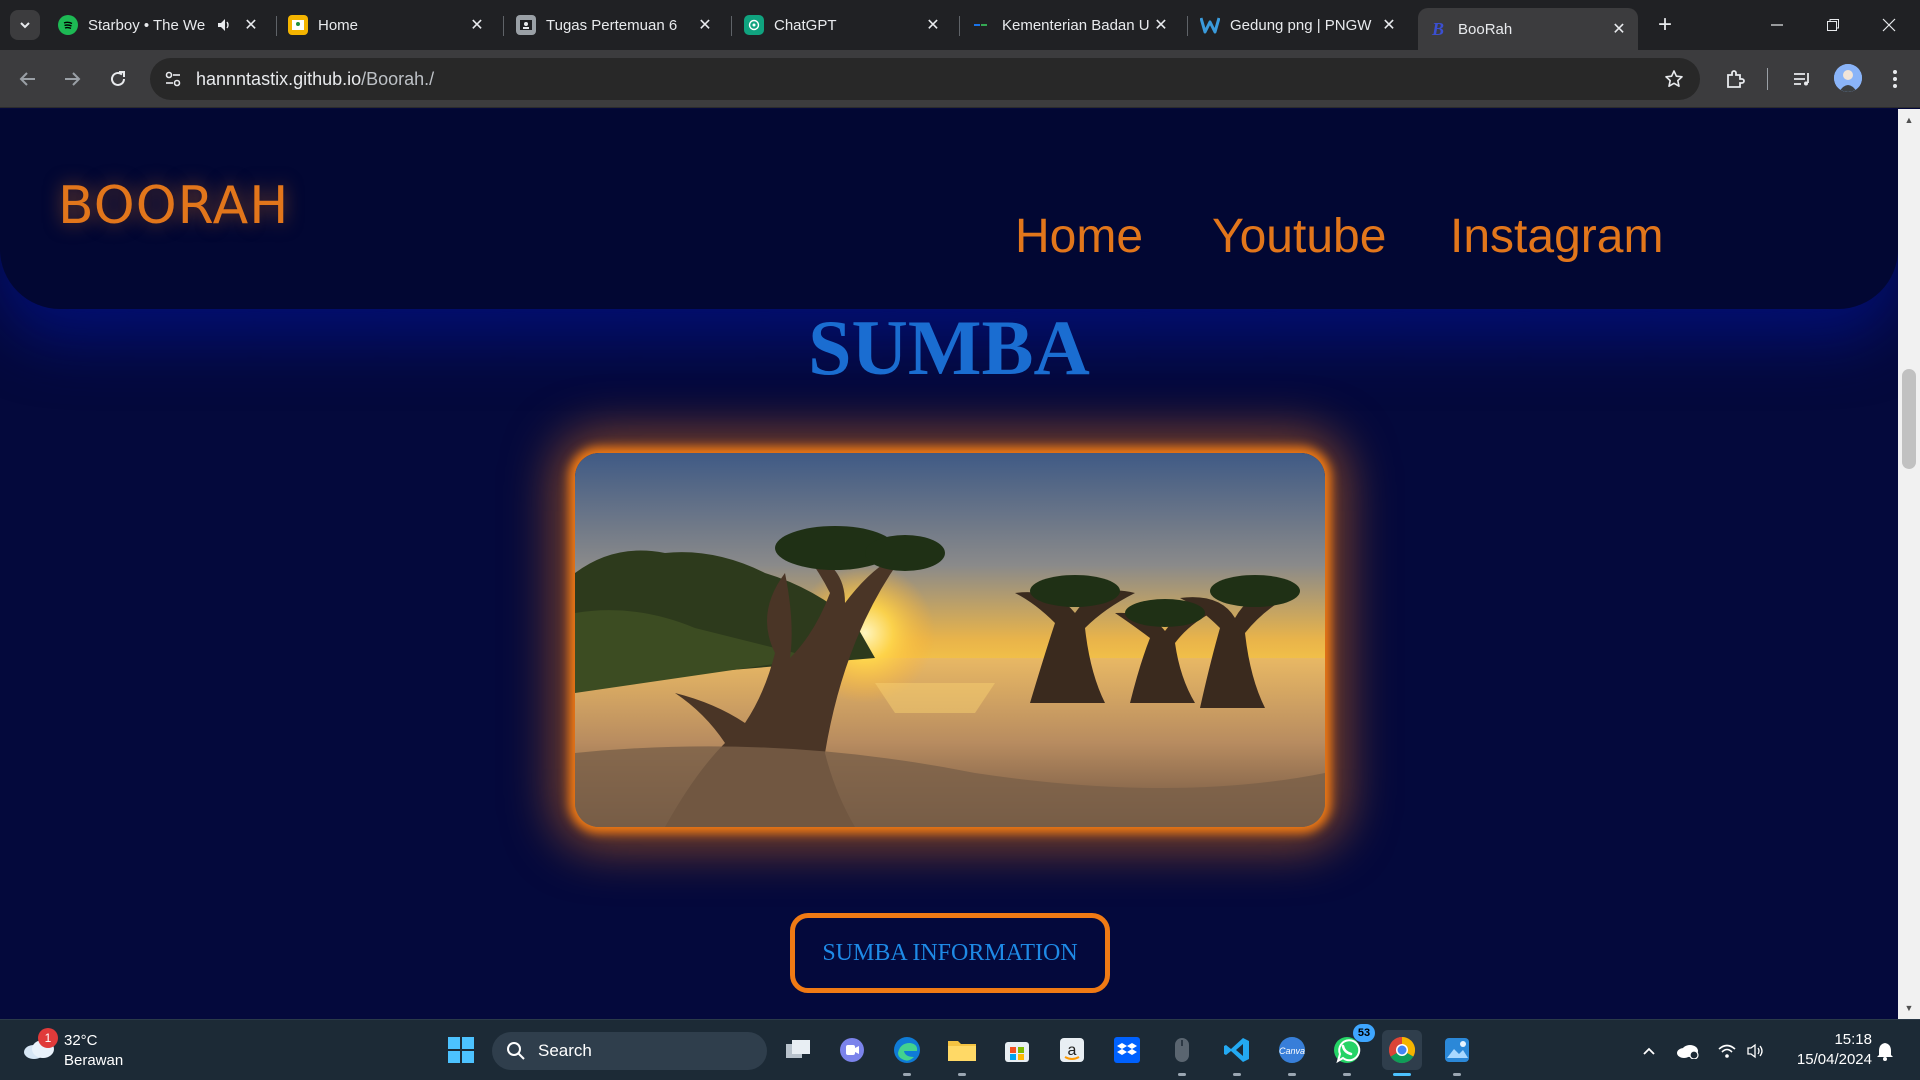  I want to click on puzzle-icon, so click(1736, 79).